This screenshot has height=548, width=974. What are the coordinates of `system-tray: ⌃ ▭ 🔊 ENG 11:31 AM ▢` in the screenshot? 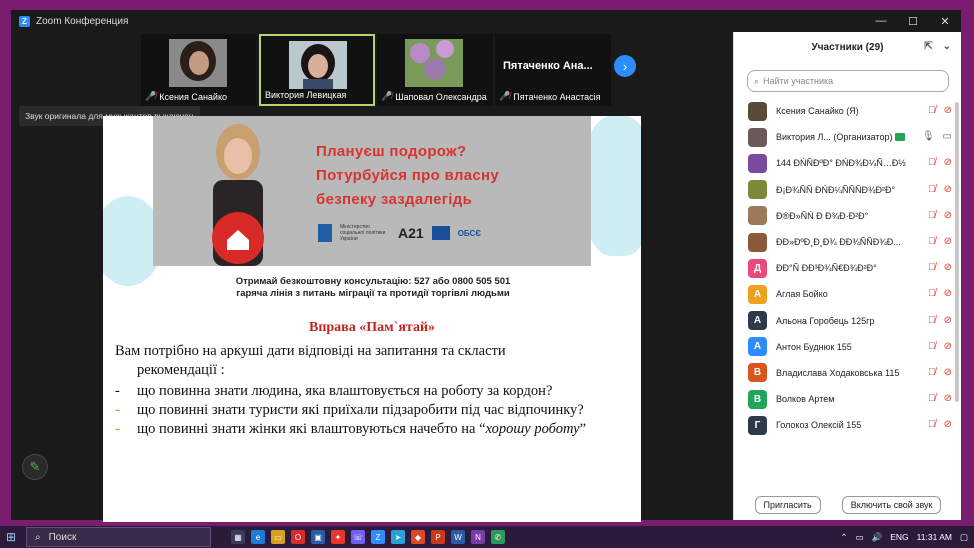 It's located at (907, 537).